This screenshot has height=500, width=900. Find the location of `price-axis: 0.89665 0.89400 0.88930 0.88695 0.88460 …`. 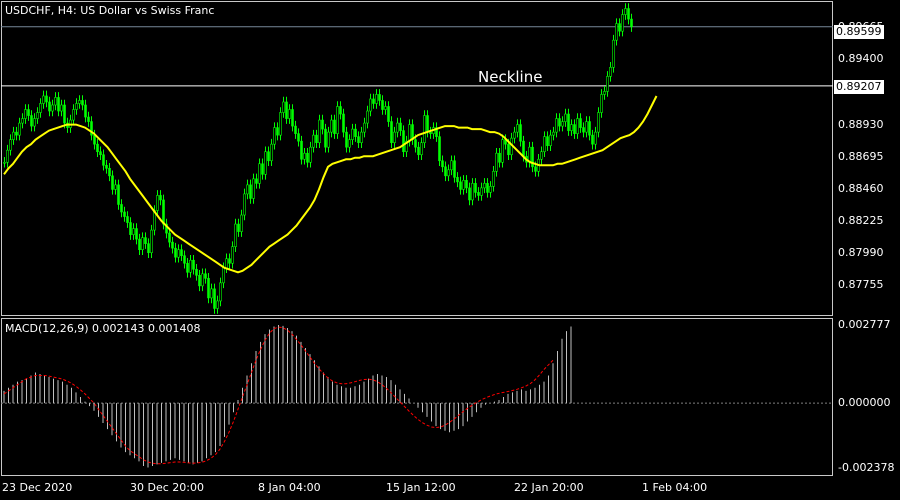

price-axis: 0.89665 0.89400 0.88930 0.88695 0.88460 … is located at coordinates (867, 159).